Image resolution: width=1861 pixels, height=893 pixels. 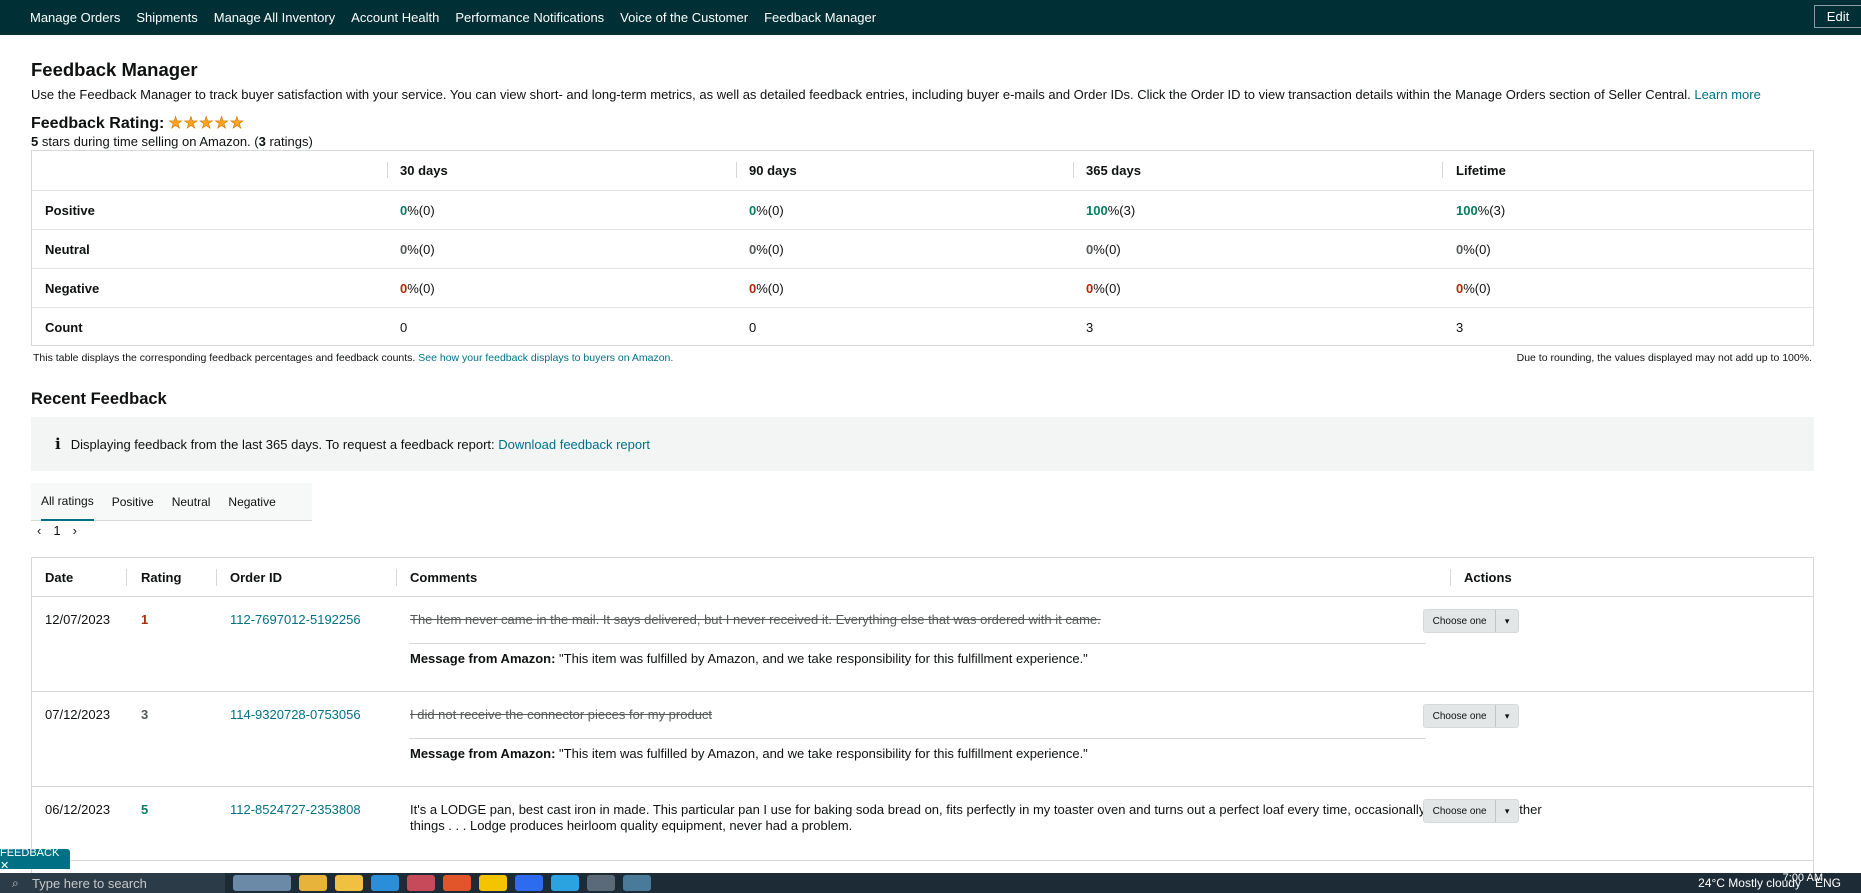 I want to click on prev-page-icon: ‹, so click(x=39, y=530).